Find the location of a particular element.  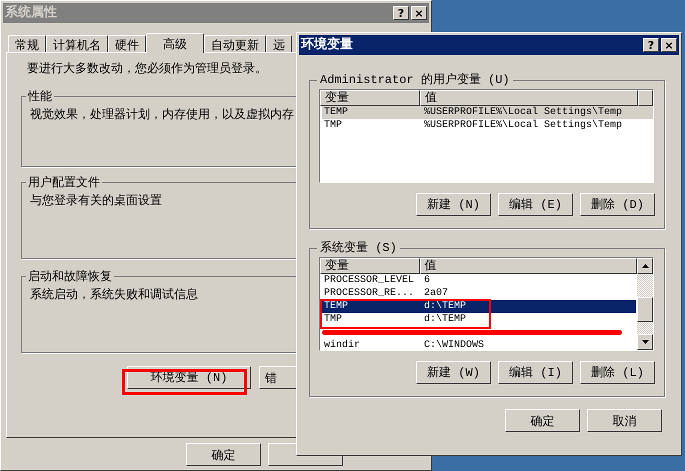

button: 编辑 (I) is located at coordinates (535, 372).